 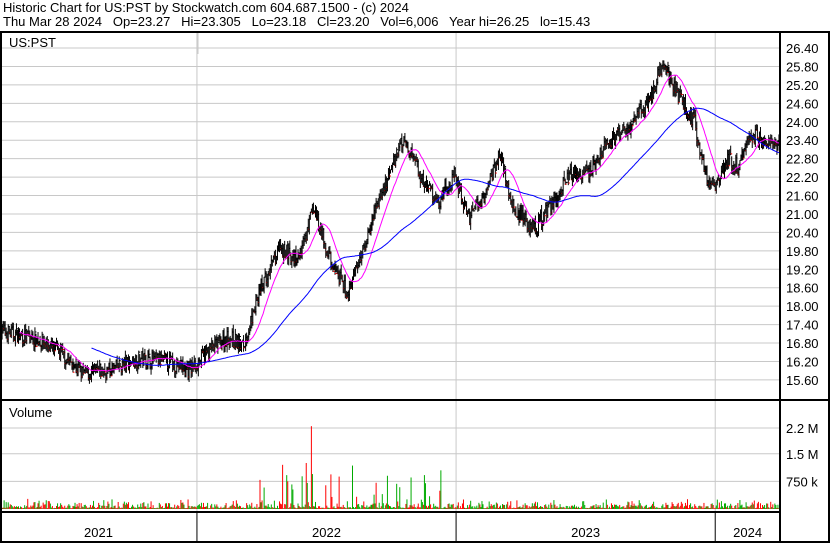 I want to click on price-tick-label: 19.80, so click(x=802, y=251).